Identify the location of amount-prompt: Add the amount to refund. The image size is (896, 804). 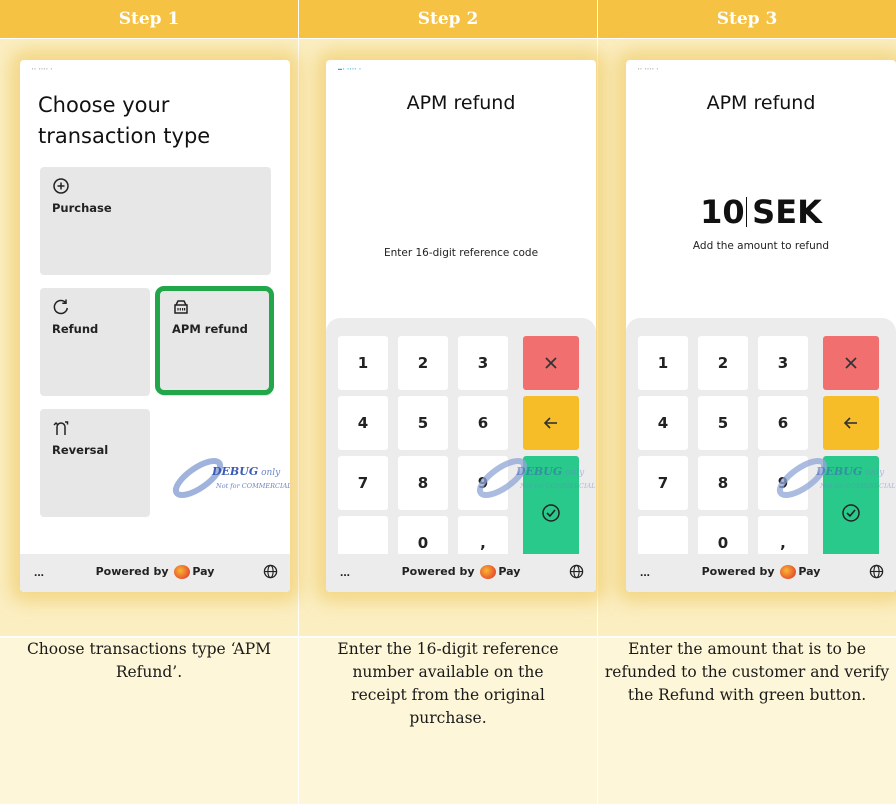
(761, 246).